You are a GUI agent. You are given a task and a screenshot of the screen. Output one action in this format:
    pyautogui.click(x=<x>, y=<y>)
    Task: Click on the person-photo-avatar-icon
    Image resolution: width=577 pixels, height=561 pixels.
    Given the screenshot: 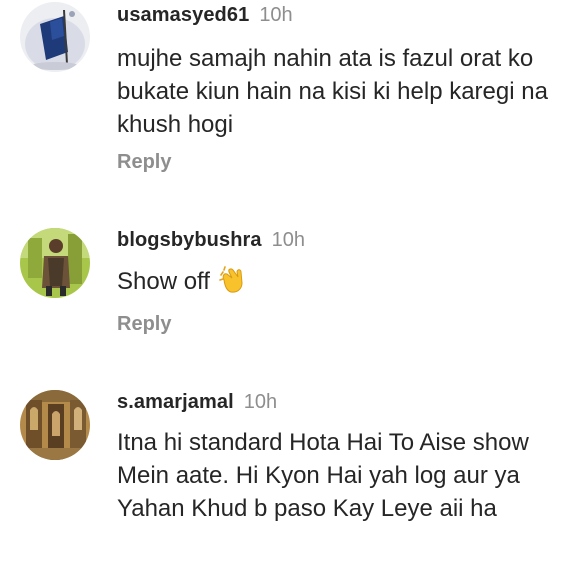 What is the action you would take?
    pyautogui.click(x=55, y=263)
    